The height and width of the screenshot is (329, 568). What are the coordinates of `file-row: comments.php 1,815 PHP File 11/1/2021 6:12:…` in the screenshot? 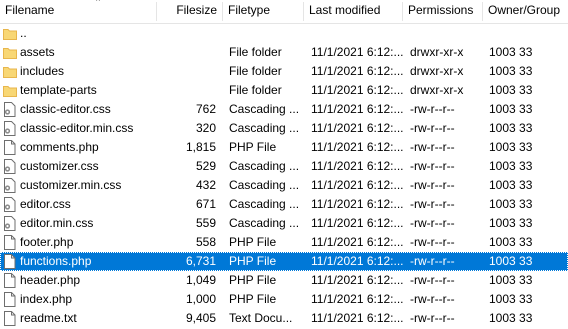 It's located at (284, 147).